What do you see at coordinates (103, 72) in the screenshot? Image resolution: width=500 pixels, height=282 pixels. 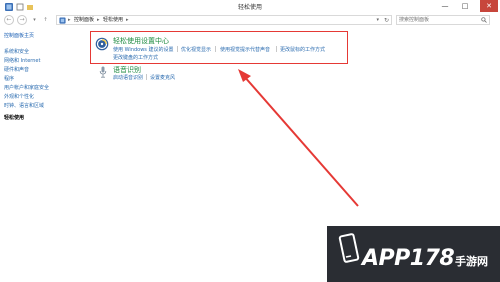 I see `microphone-icon` at bounding box center [103, 72].